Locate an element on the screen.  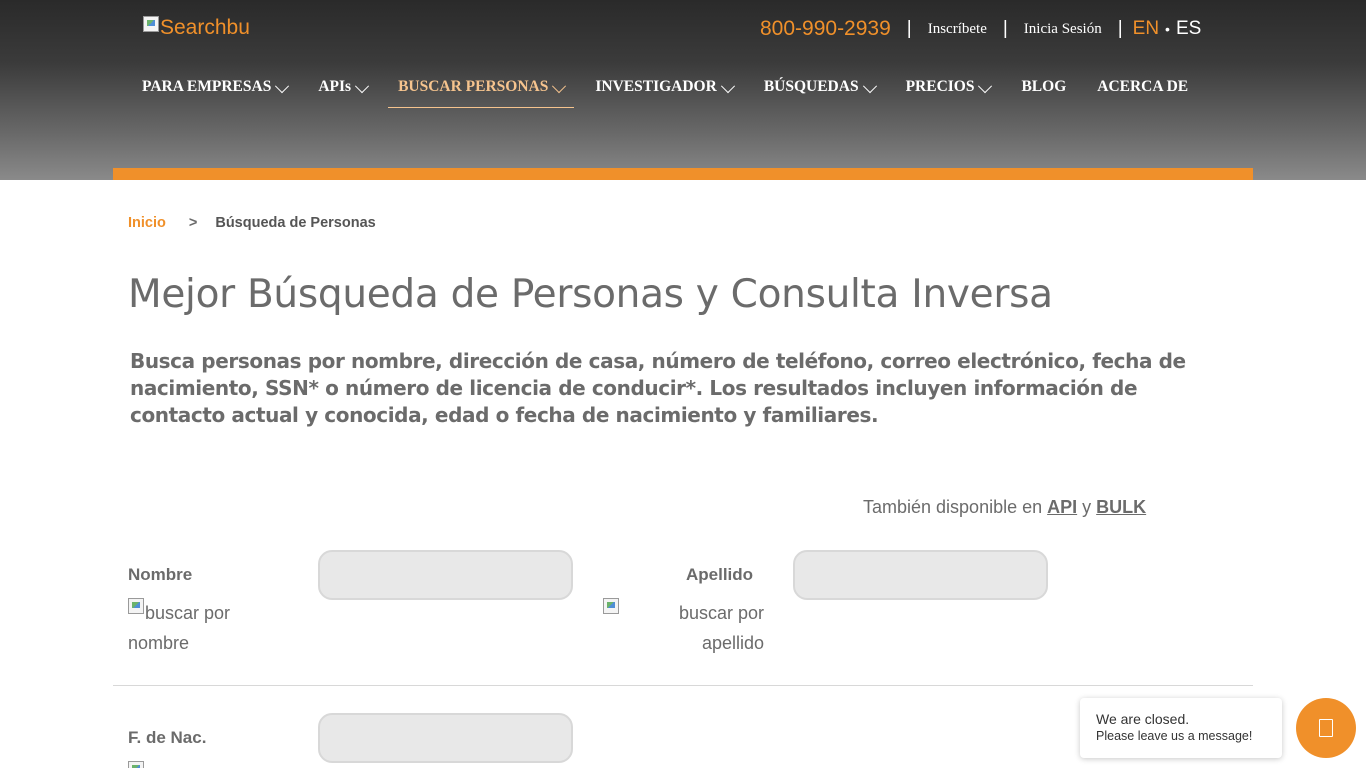
breadcrumb-home-link: Inicio is located at coordinates (147, 223).